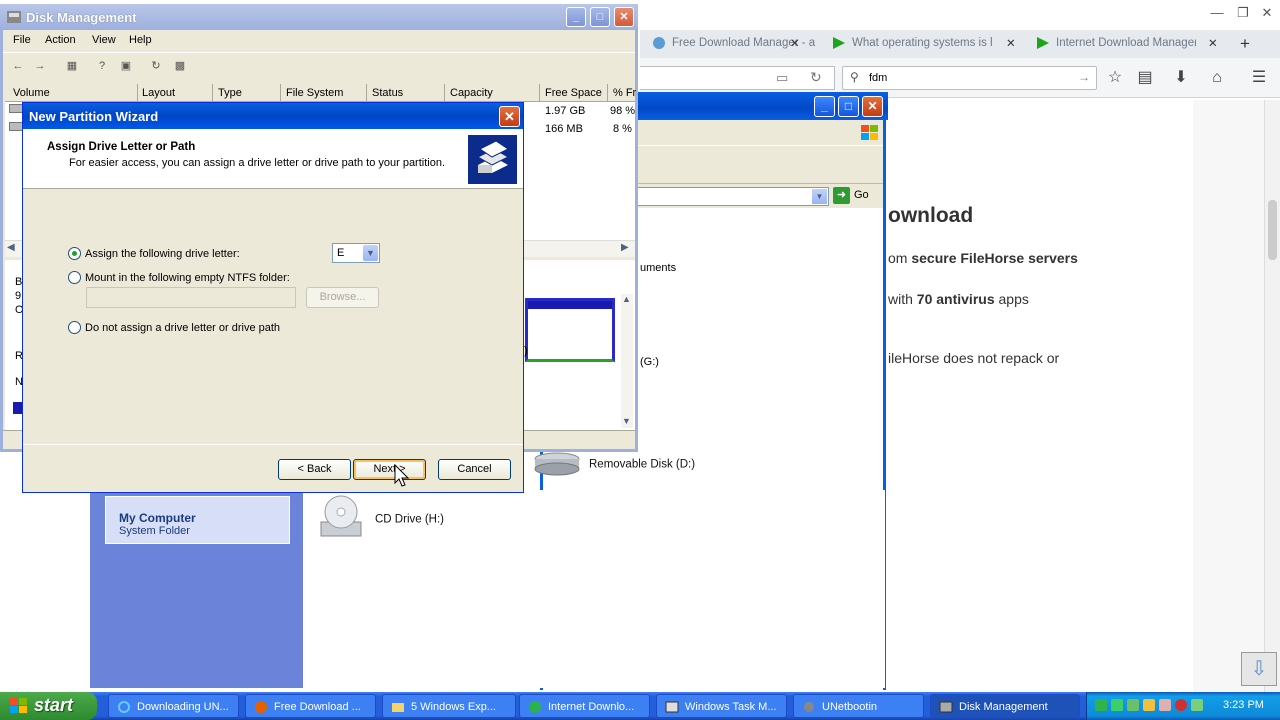  What do you see at coordinates (858, 706) in the screenshot?
I see `taskbar-item-unetbootin: UNetbootin` at bounding box center [858, 706].